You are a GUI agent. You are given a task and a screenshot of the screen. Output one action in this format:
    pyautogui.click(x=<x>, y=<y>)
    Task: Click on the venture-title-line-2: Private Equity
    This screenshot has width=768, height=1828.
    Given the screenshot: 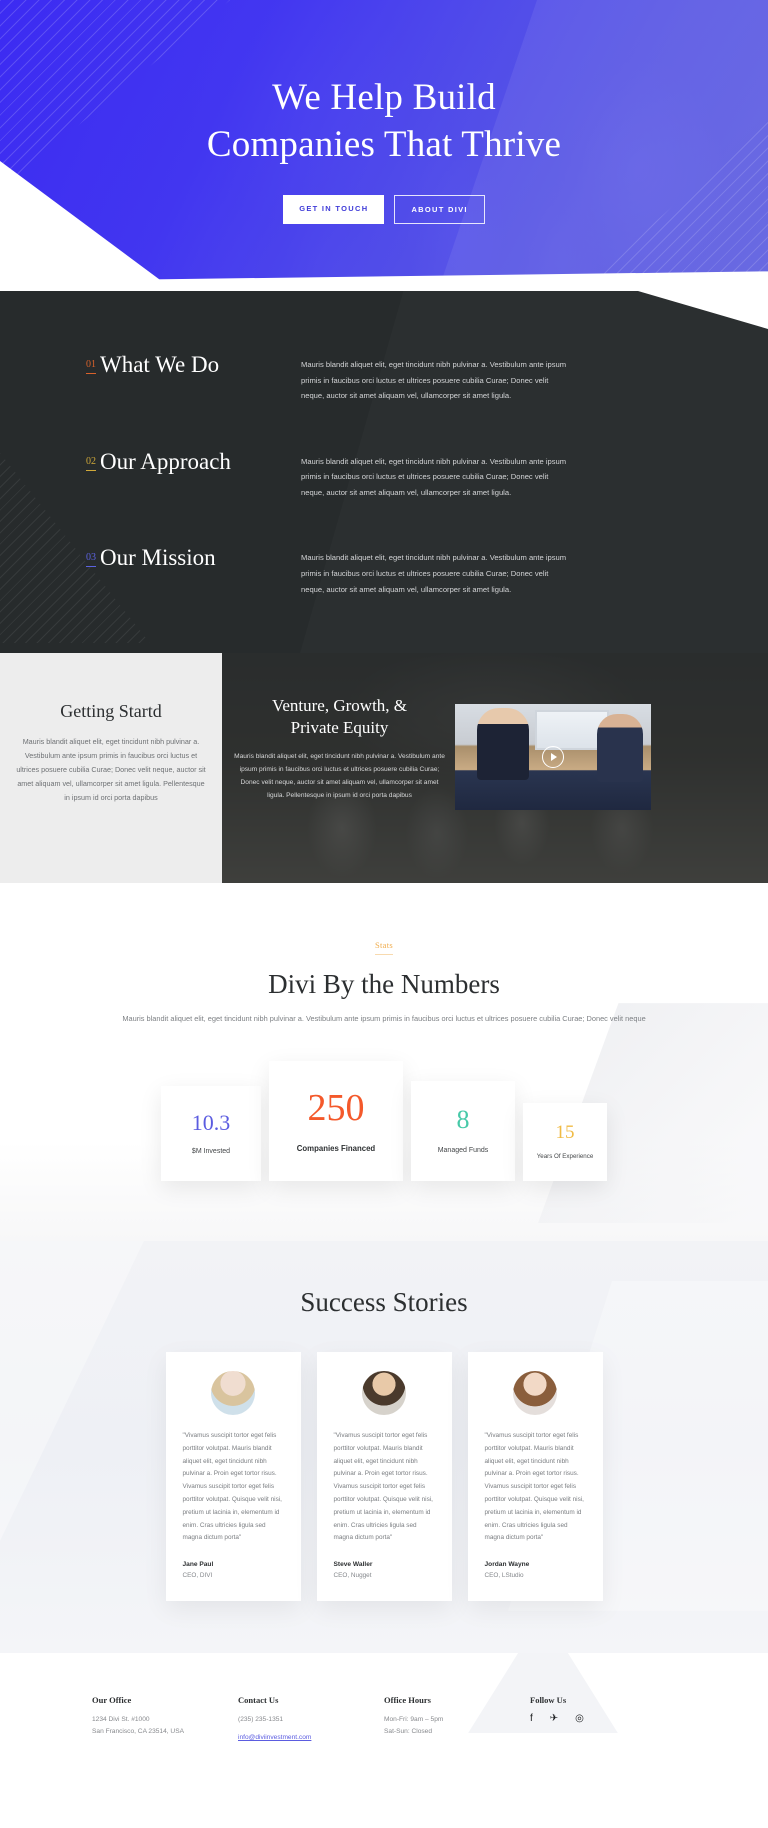 What is the action you would take?
    pyautogui.click(x=339, y=727)
    